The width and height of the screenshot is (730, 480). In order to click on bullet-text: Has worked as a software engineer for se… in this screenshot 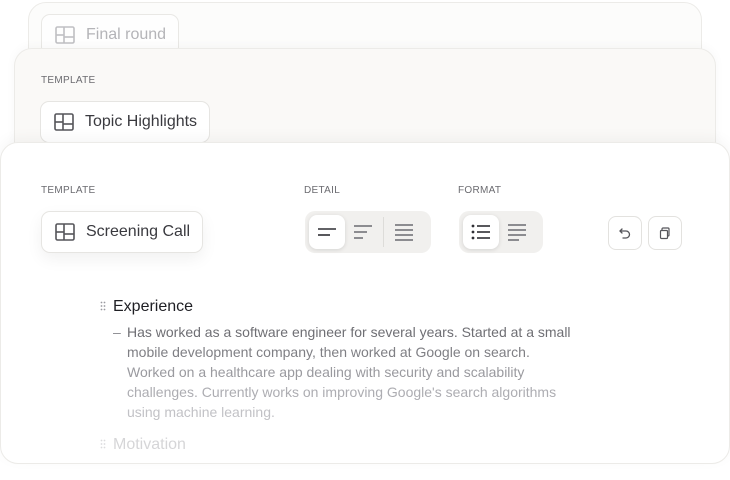, I will do `click(372, 372)`.